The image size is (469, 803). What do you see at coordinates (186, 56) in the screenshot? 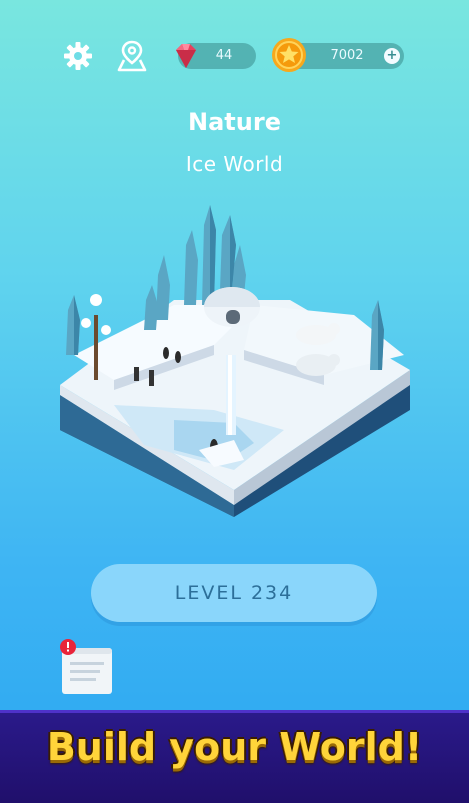
I see `gem-icon` at bounding box center [186, 56].